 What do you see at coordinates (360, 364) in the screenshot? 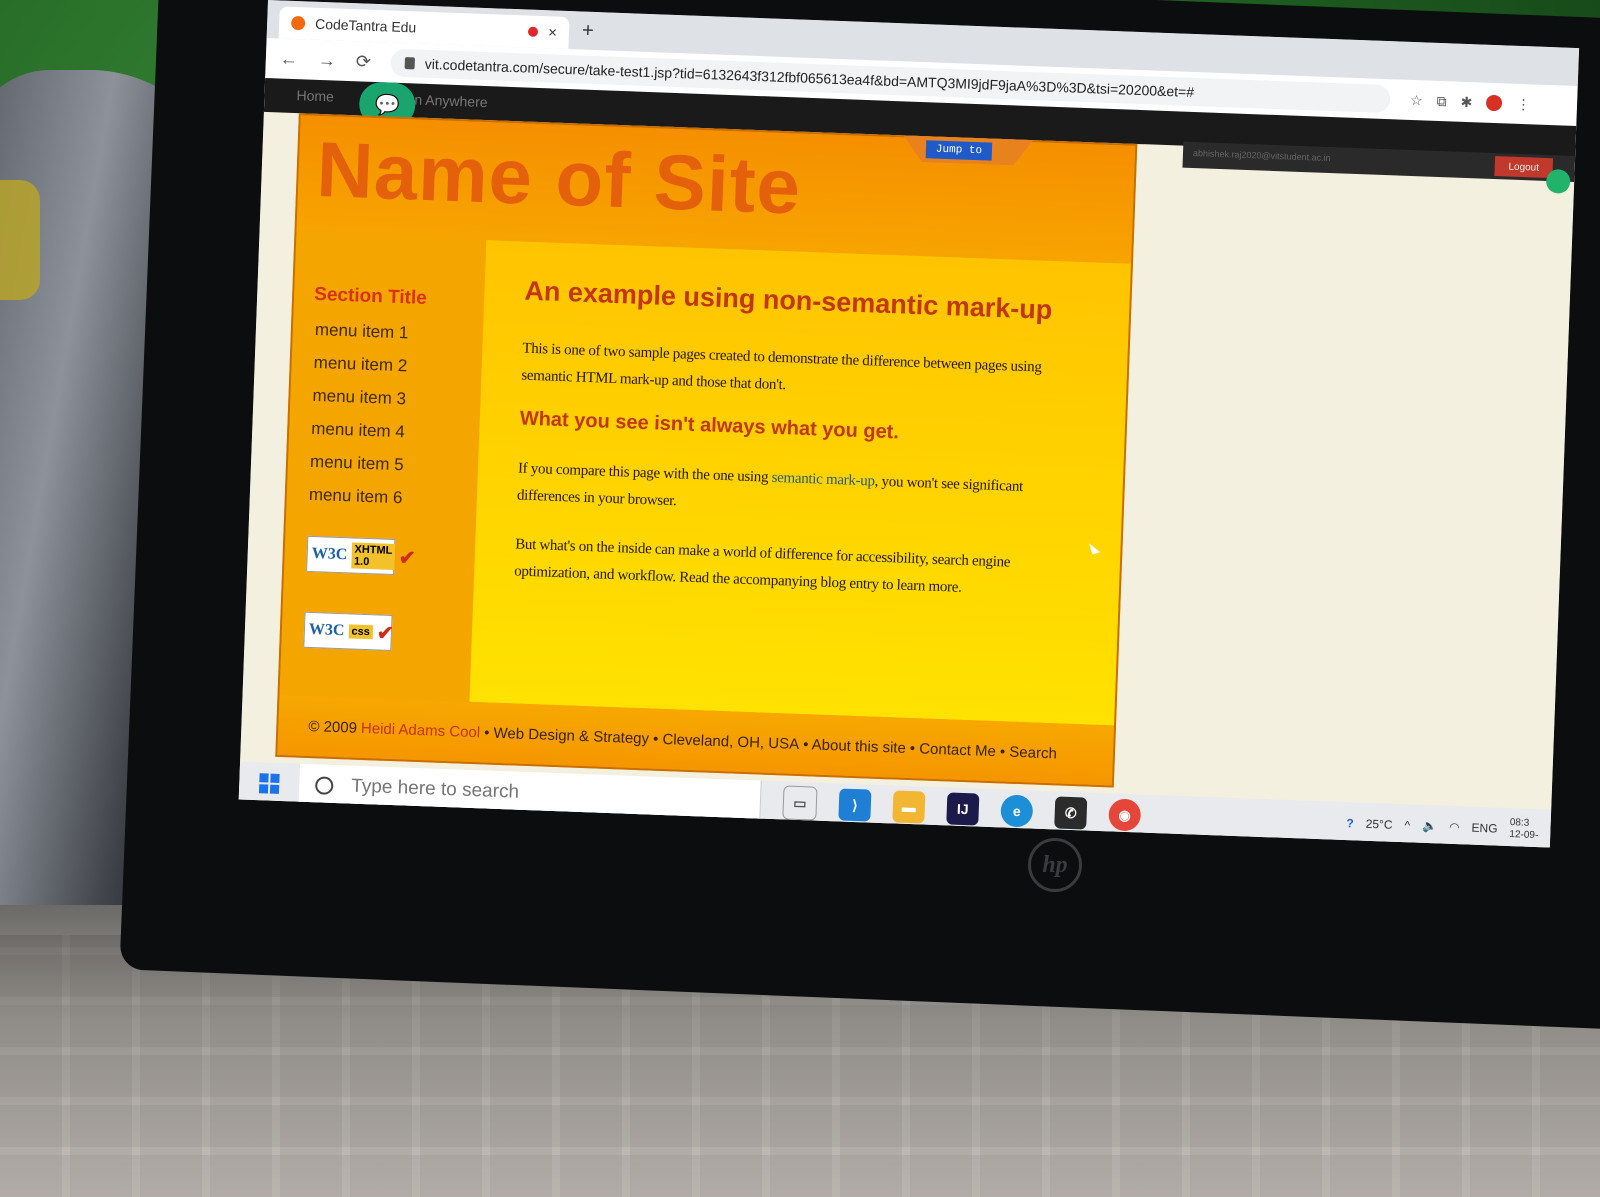
I see `menu-item-2: menu item 2` at bounding box center [360, 364].